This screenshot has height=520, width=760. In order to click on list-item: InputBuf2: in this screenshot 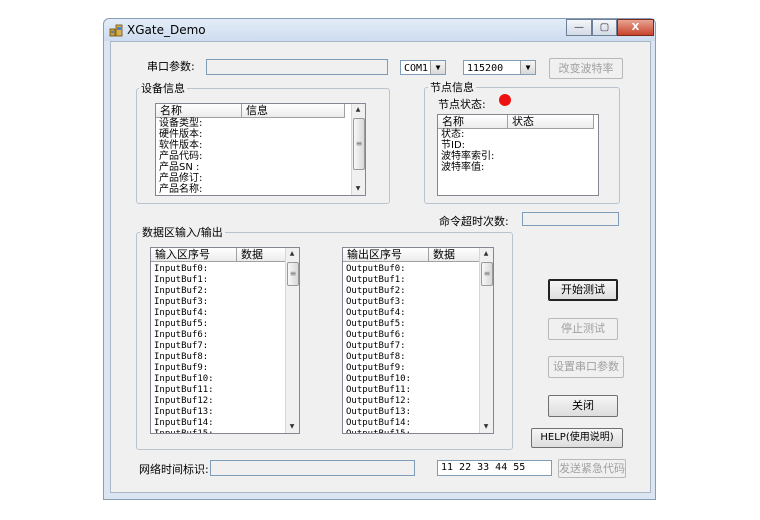, I will do `click(181, 291)`.